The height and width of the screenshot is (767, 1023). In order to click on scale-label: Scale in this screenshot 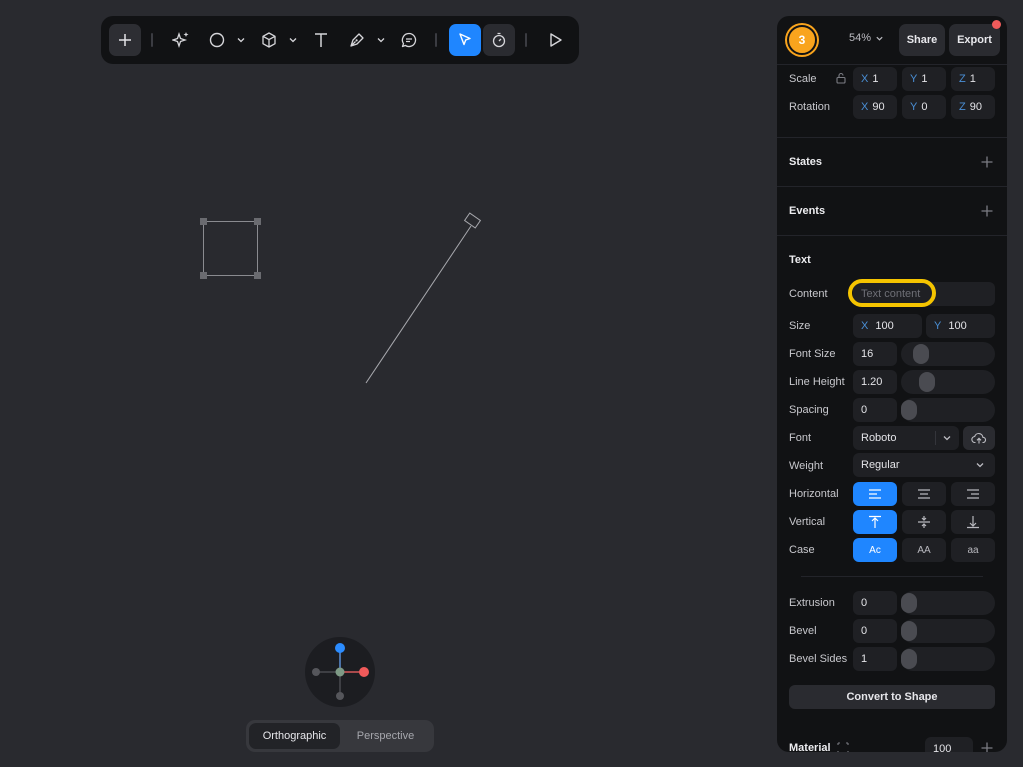, I will do `click(803, 79)`.